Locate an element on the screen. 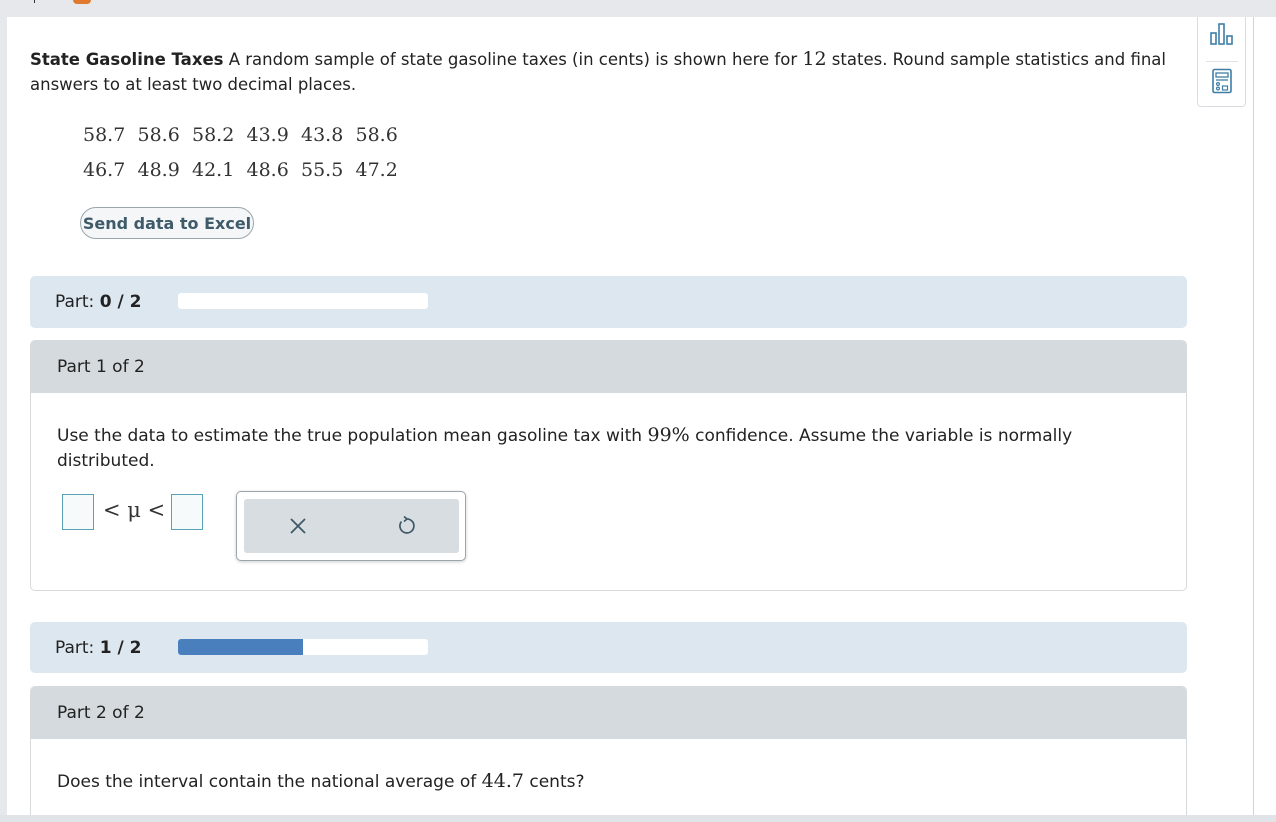 This screenshot has width=1276, height=822. data-row: 46.7 48.9 42.1 48.6 55.5 47.2 is located at coordinates (246, 169).